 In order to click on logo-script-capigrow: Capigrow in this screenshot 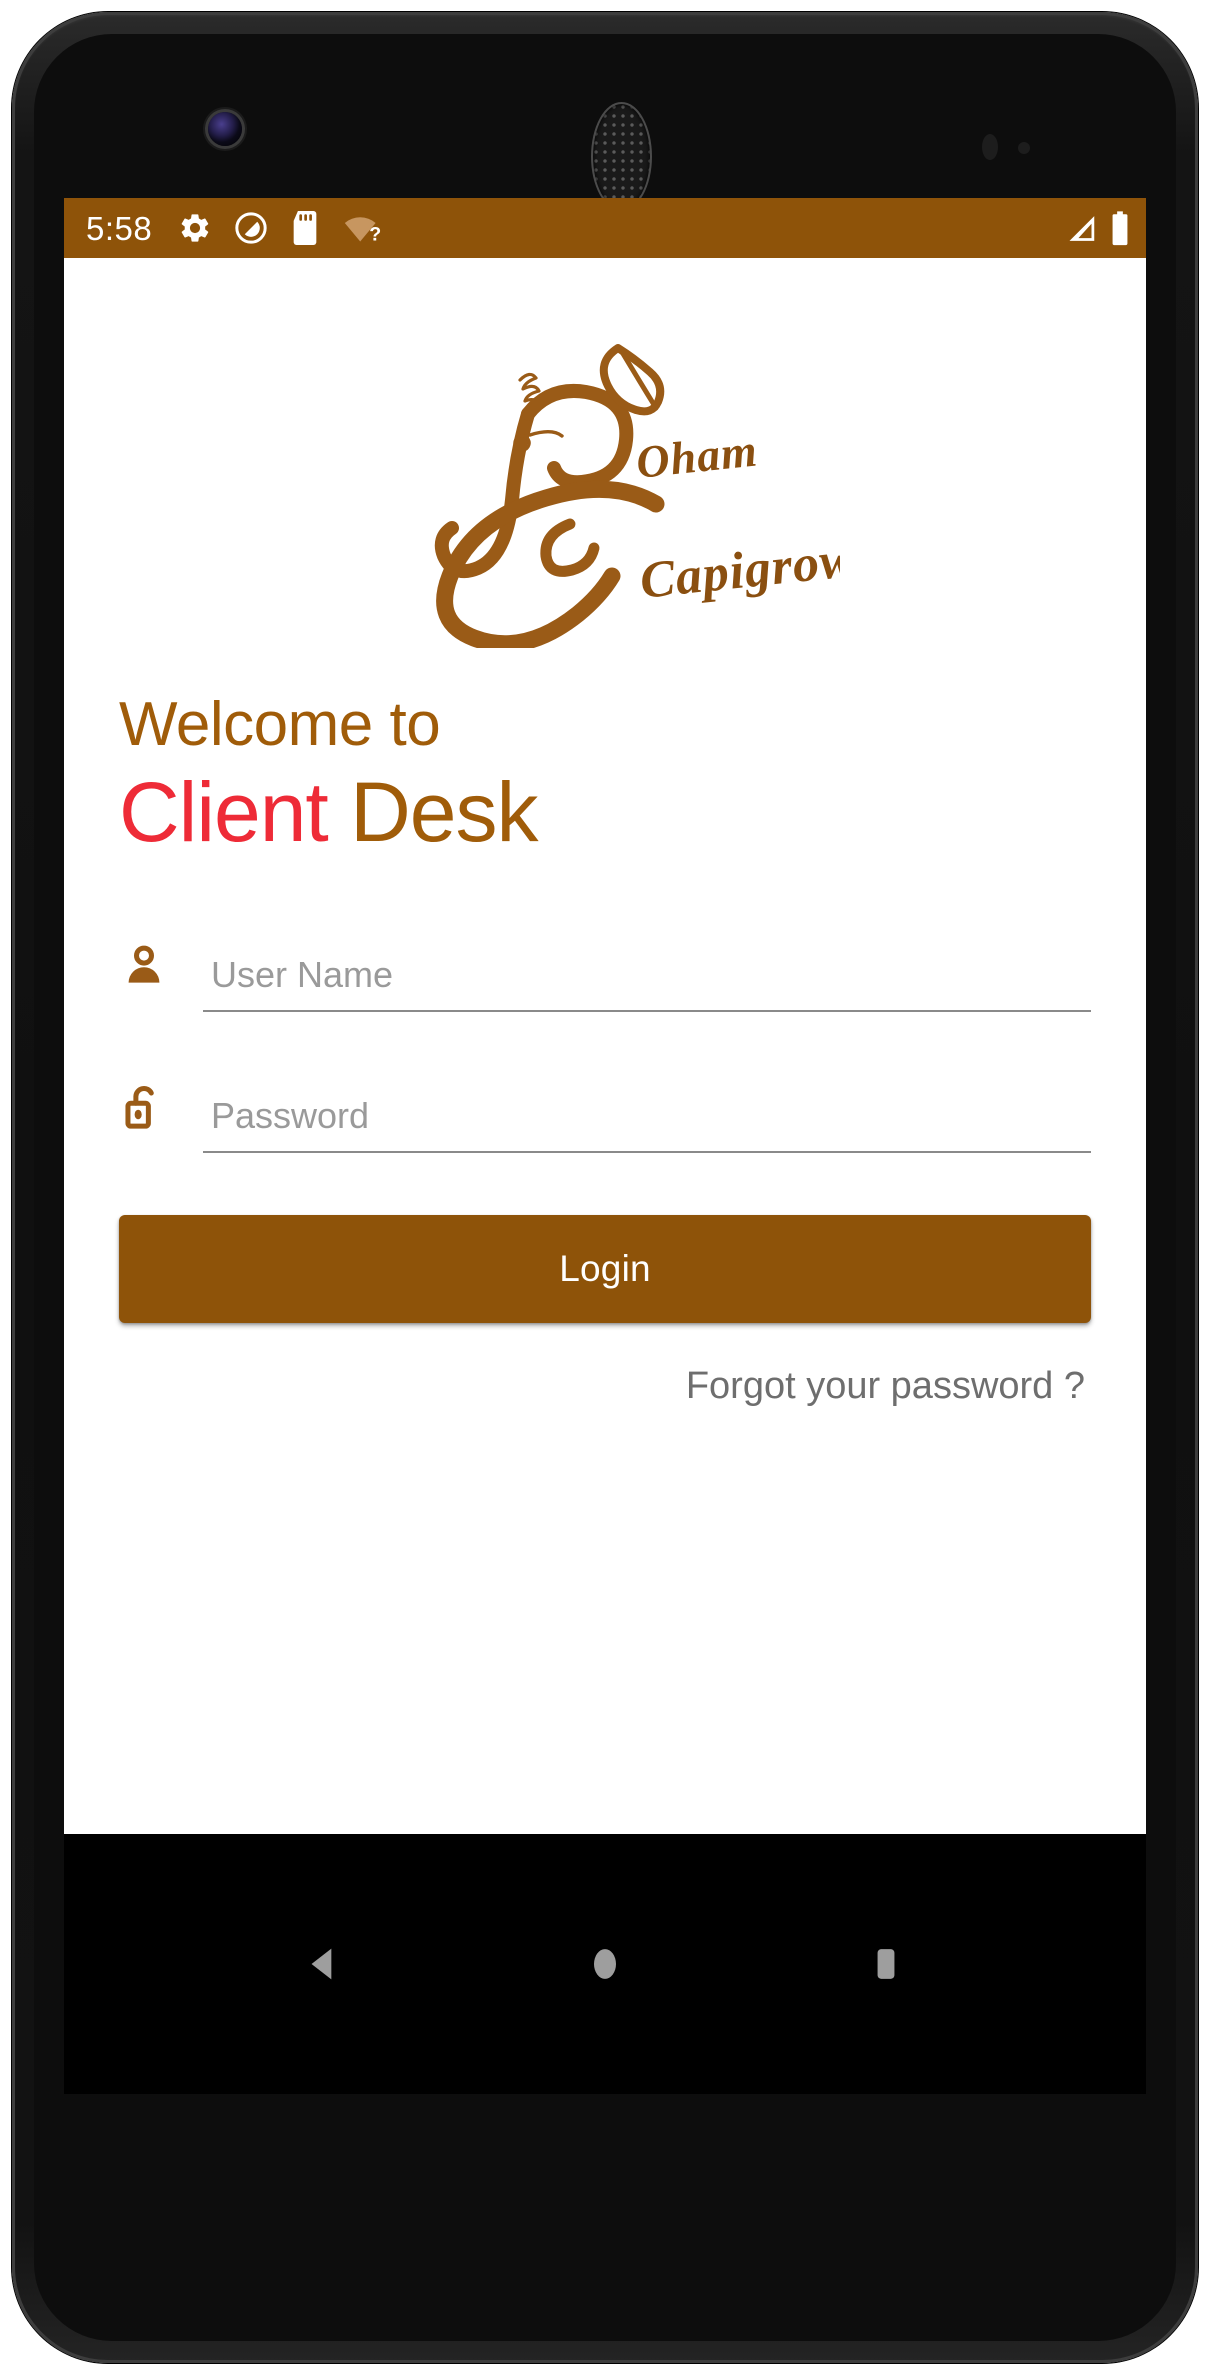, I will do `click(738, 570)`.